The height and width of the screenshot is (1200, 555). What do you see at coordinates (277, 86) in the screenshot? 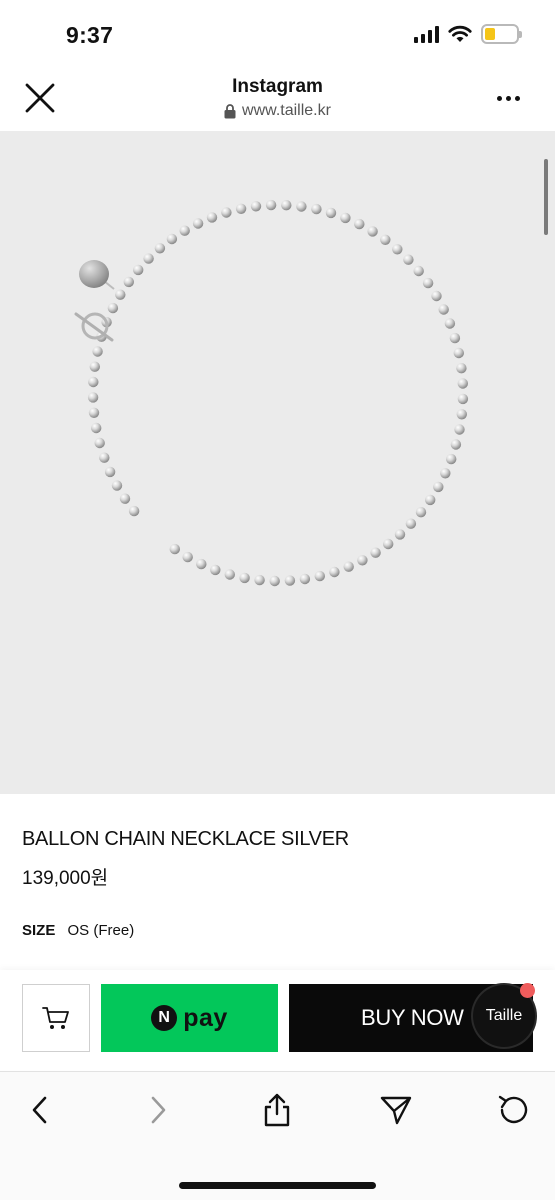
I see `header-title: Instagram` at bounding box center [277, 86].